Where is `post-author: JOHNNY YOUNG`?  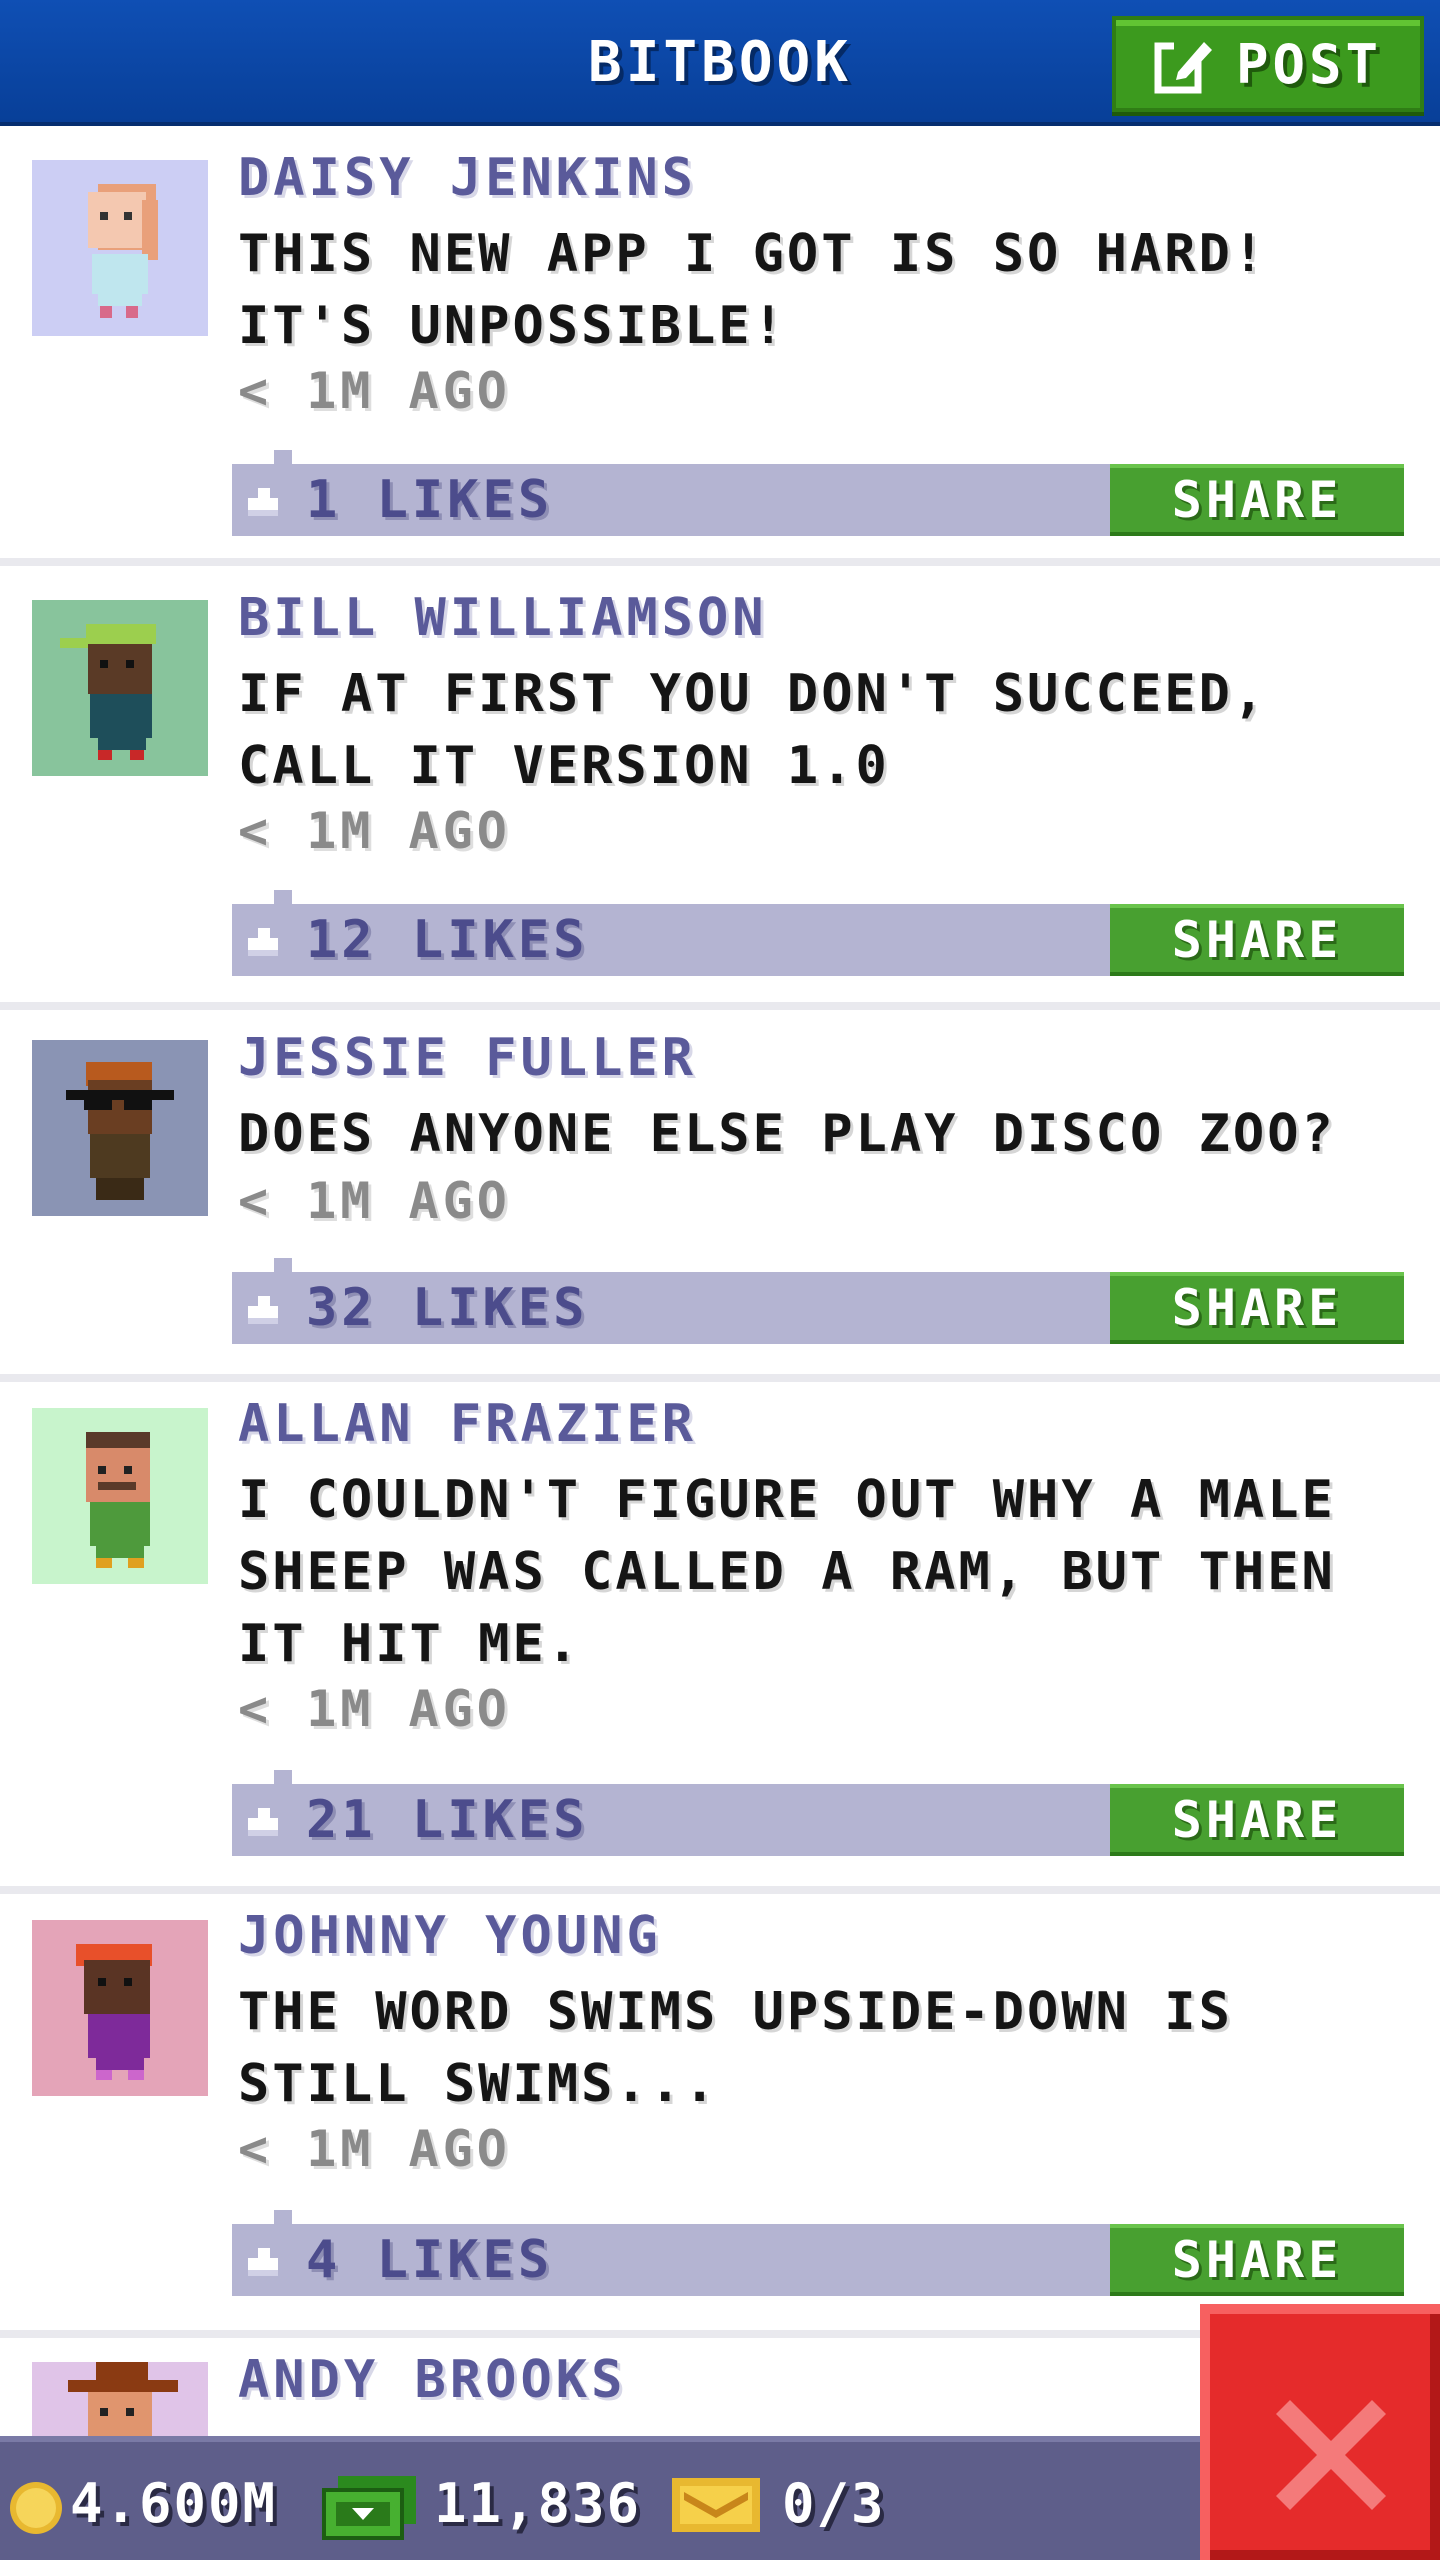
post-author: JOHNNY YOUNG is located at coordinates (450, 1936).